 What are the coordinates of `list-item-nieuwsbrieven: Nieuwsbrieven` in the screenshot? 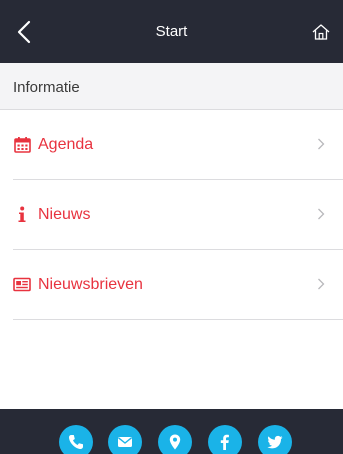 It's located at (178, 285).